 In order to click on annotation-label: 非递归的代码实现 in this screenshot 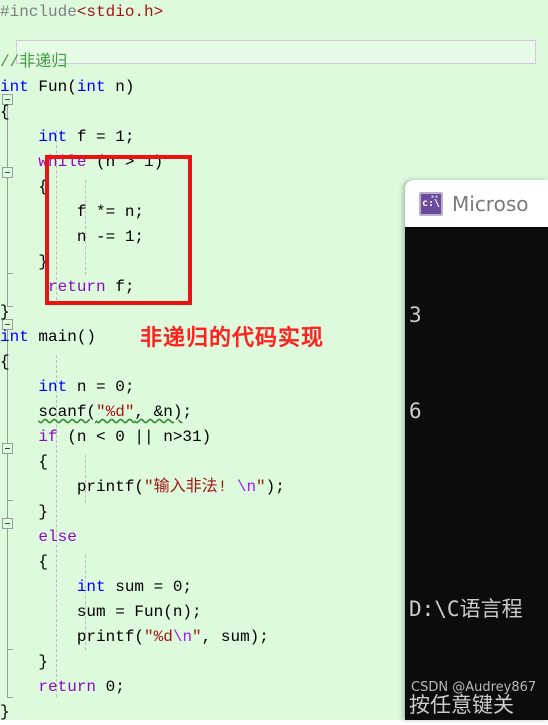, I will do `click(232, 338)`.